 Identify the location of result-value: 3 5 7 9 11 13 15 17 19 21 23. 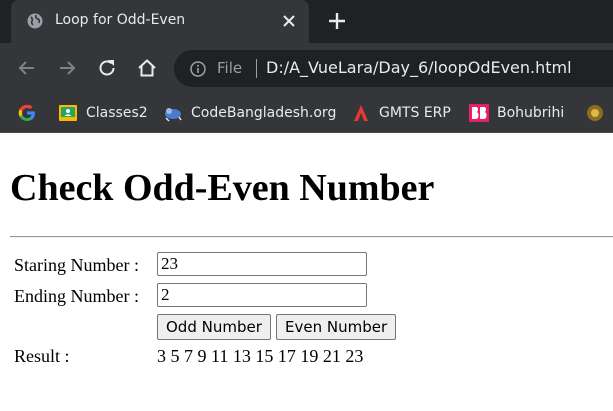
(260, 356).